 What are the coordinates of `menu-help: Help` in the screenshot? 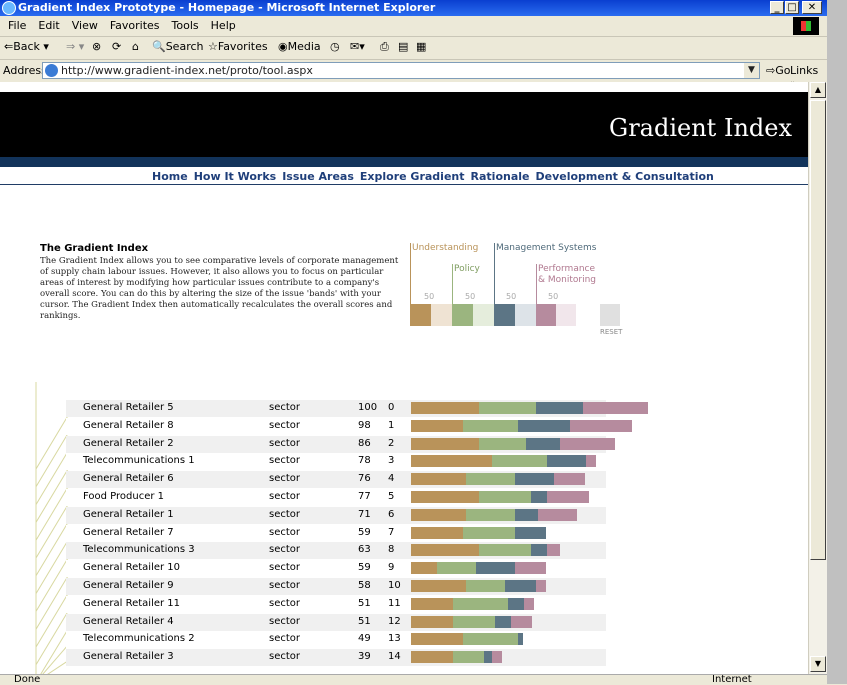 It's located at (223, 25).